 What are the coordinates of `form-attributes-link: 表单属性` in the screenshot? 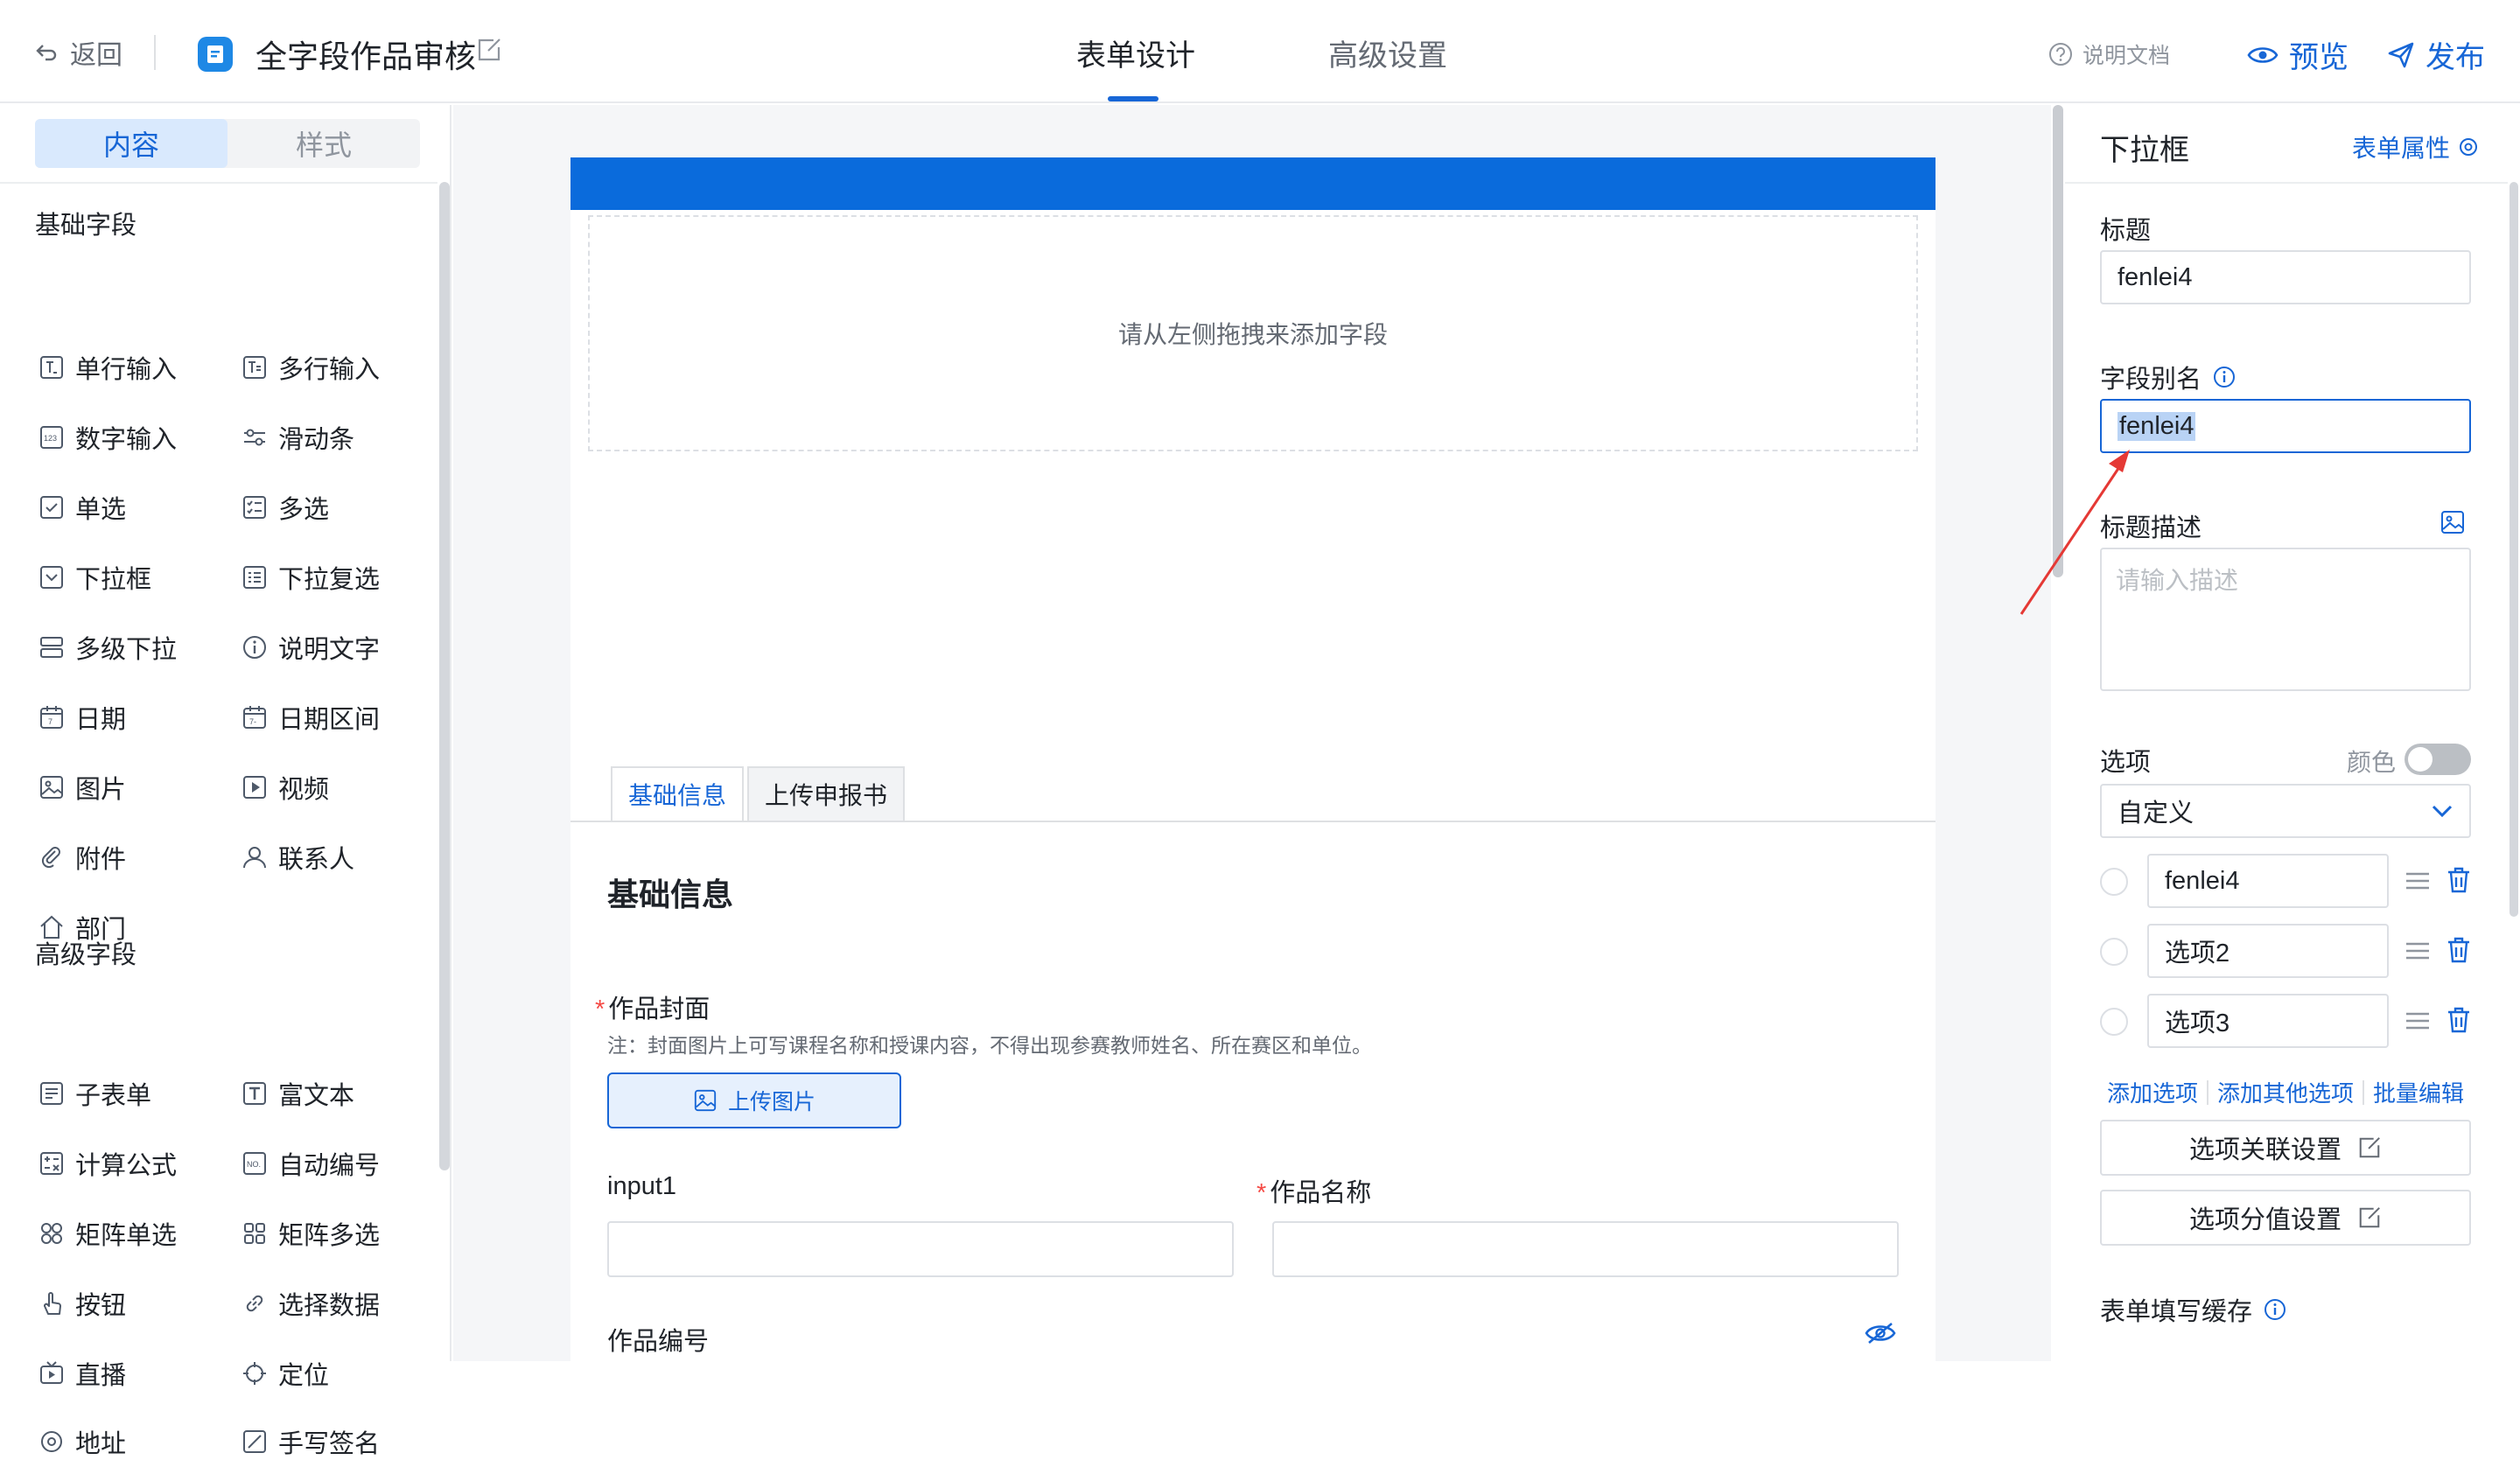 It's located at (2416, 147).